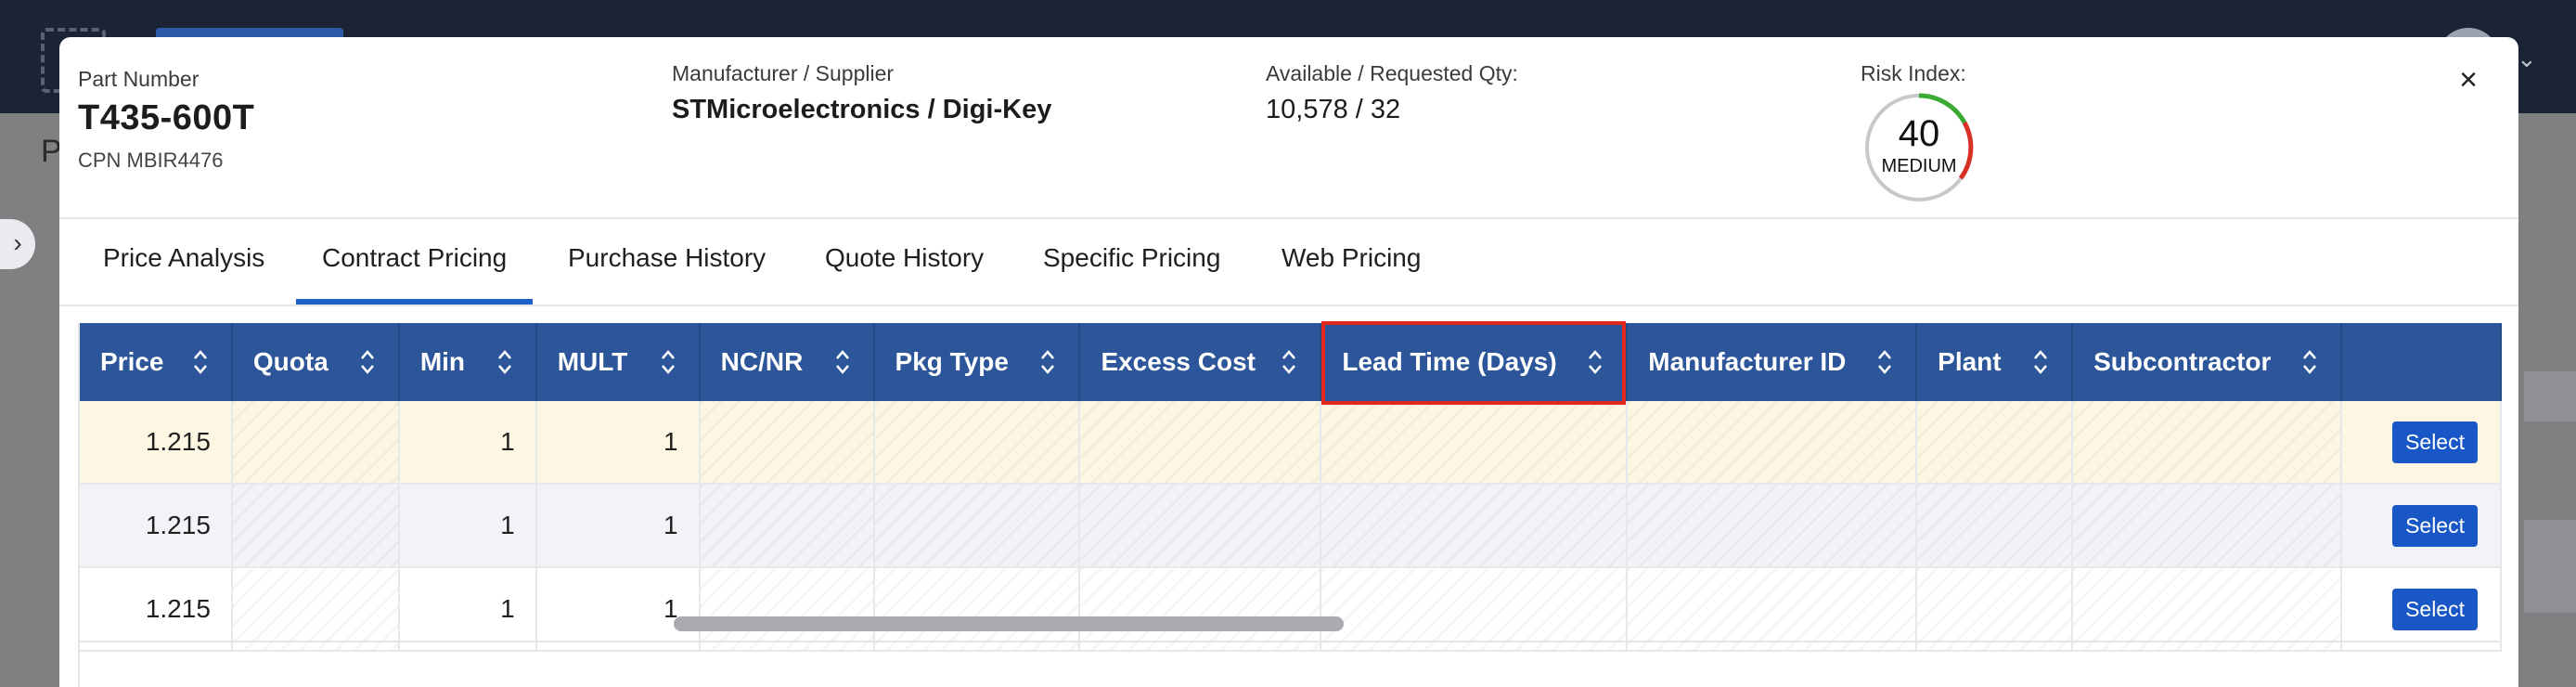 This screenshot has width=2576, height=687. Describe the element at coordinates (1474, 363) in the screenshot. I see `lead-time-highlight-box` at that location.